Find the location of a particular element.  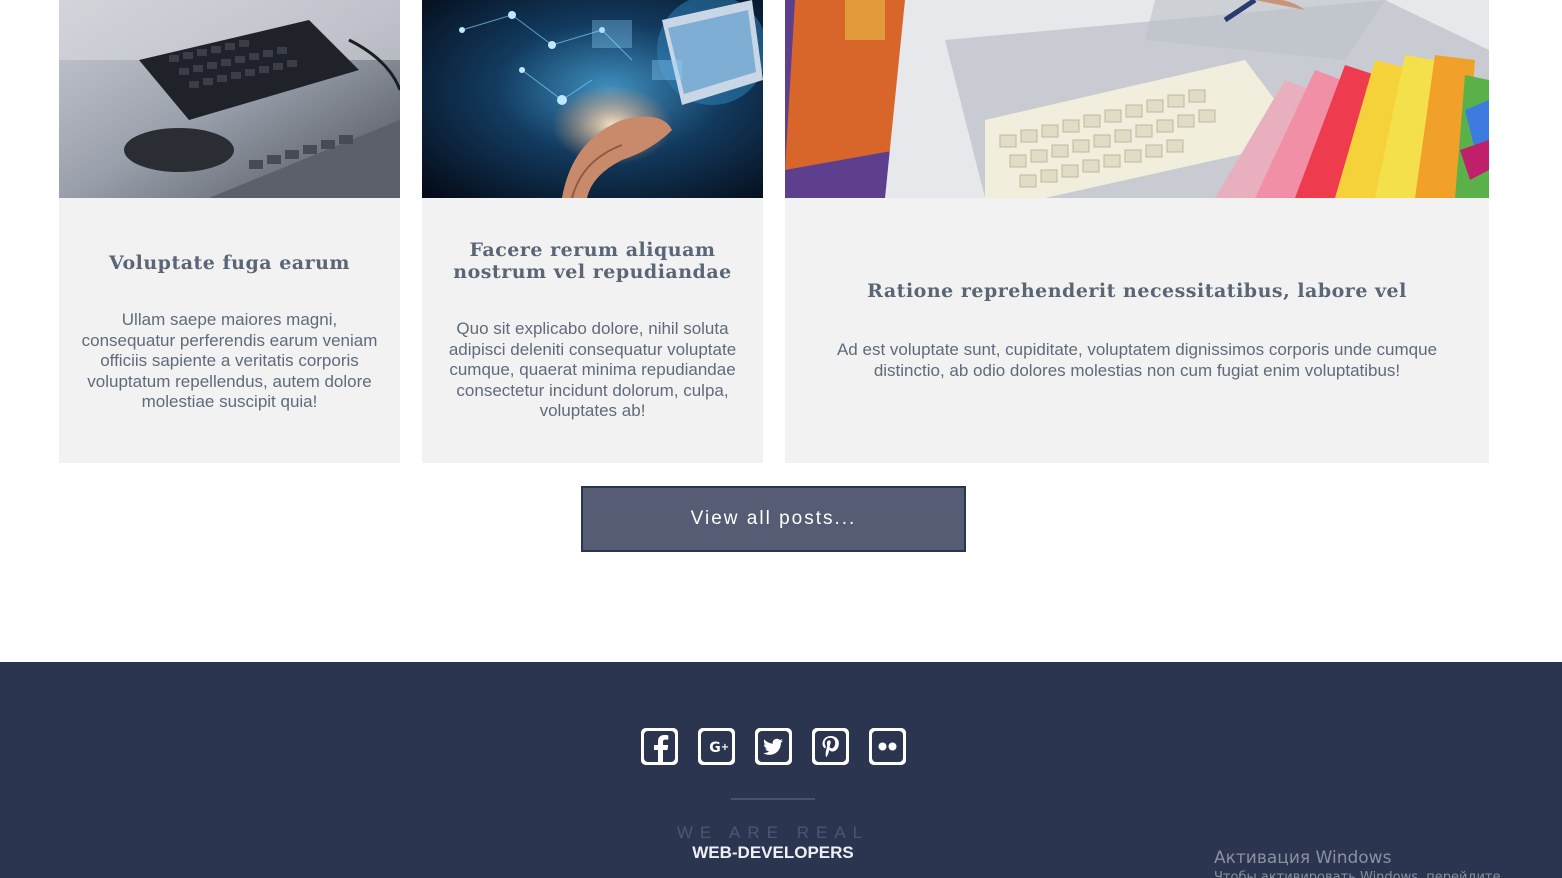

svg-text: G is located at coordinates (715, 748).